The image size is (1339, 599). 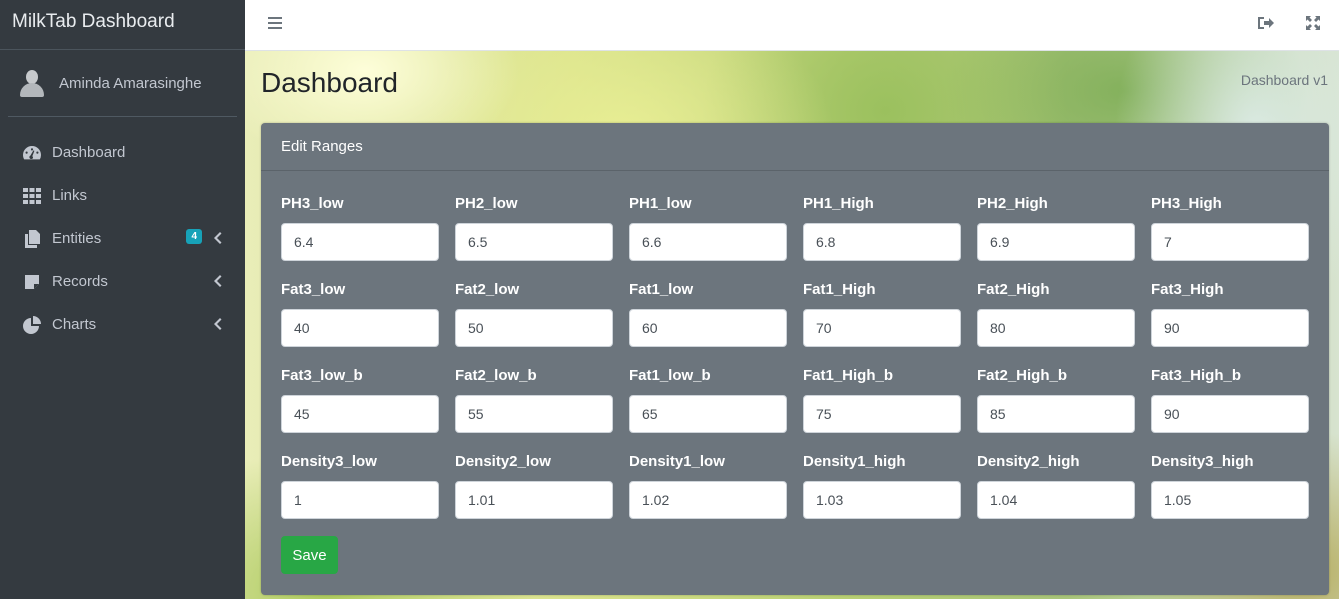 I want to click on range-field: PH3_low, so click(x=360, y=228).